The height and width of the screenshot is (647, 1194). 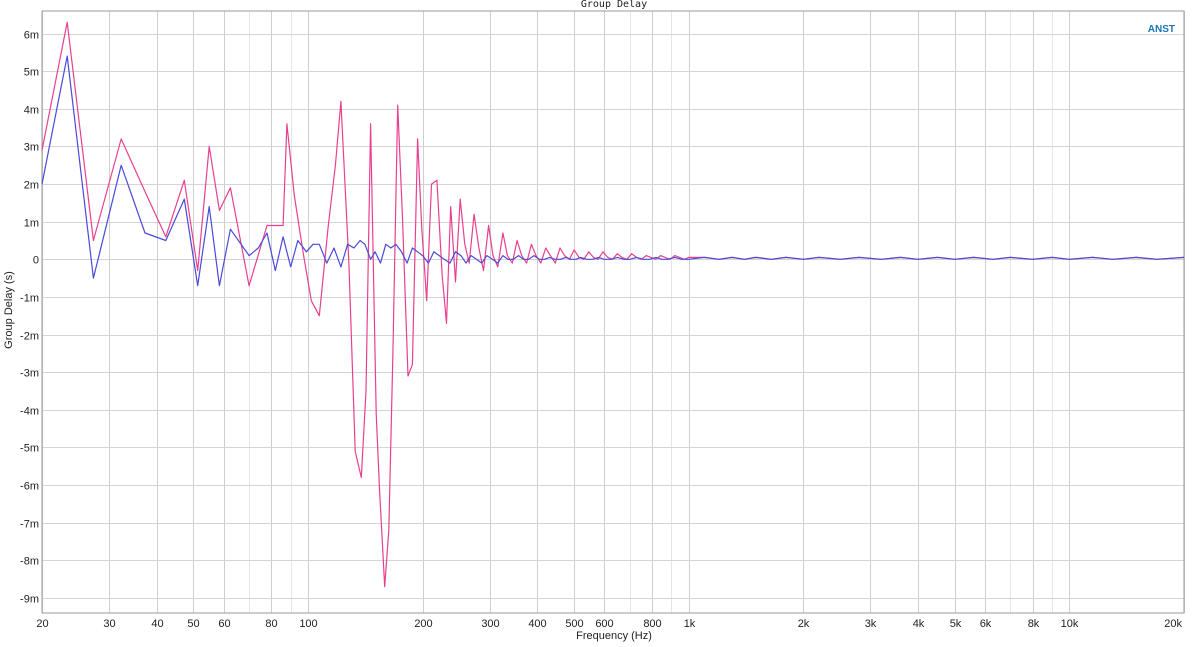 I want to click on x-tick-label: 4k, so click(x=919, y=624).